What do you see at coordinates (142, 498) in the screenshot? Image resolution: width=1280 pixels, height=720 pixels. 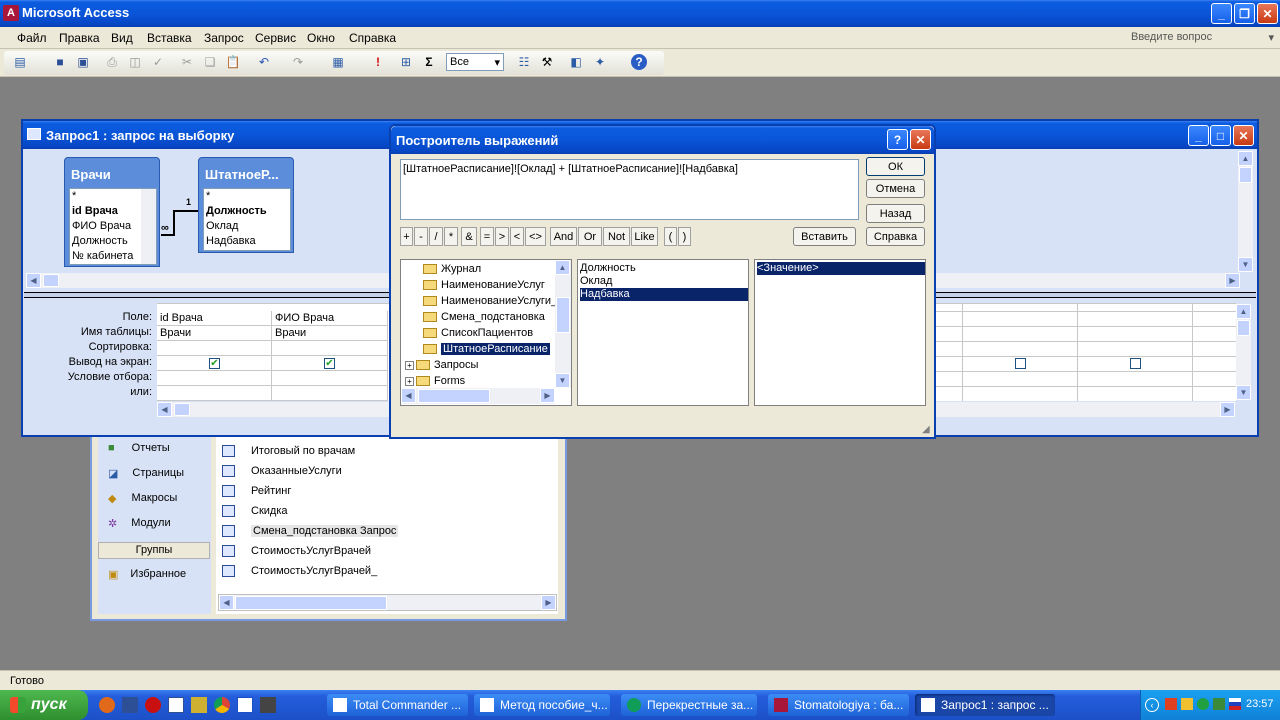 I see `db-group-macros: ◆ Макросы` at bounding box center [142, 498].